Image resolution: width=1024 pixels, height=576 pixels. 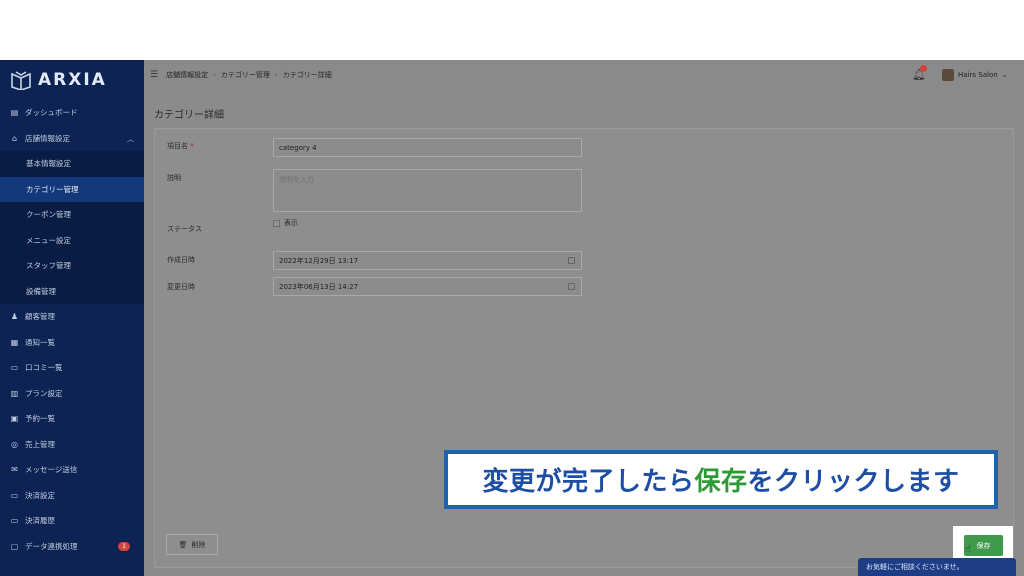 I want to click on sidebar-item-store-settings: ⌂ 店舗情報設定 ︿, so click(x=72, y=139).